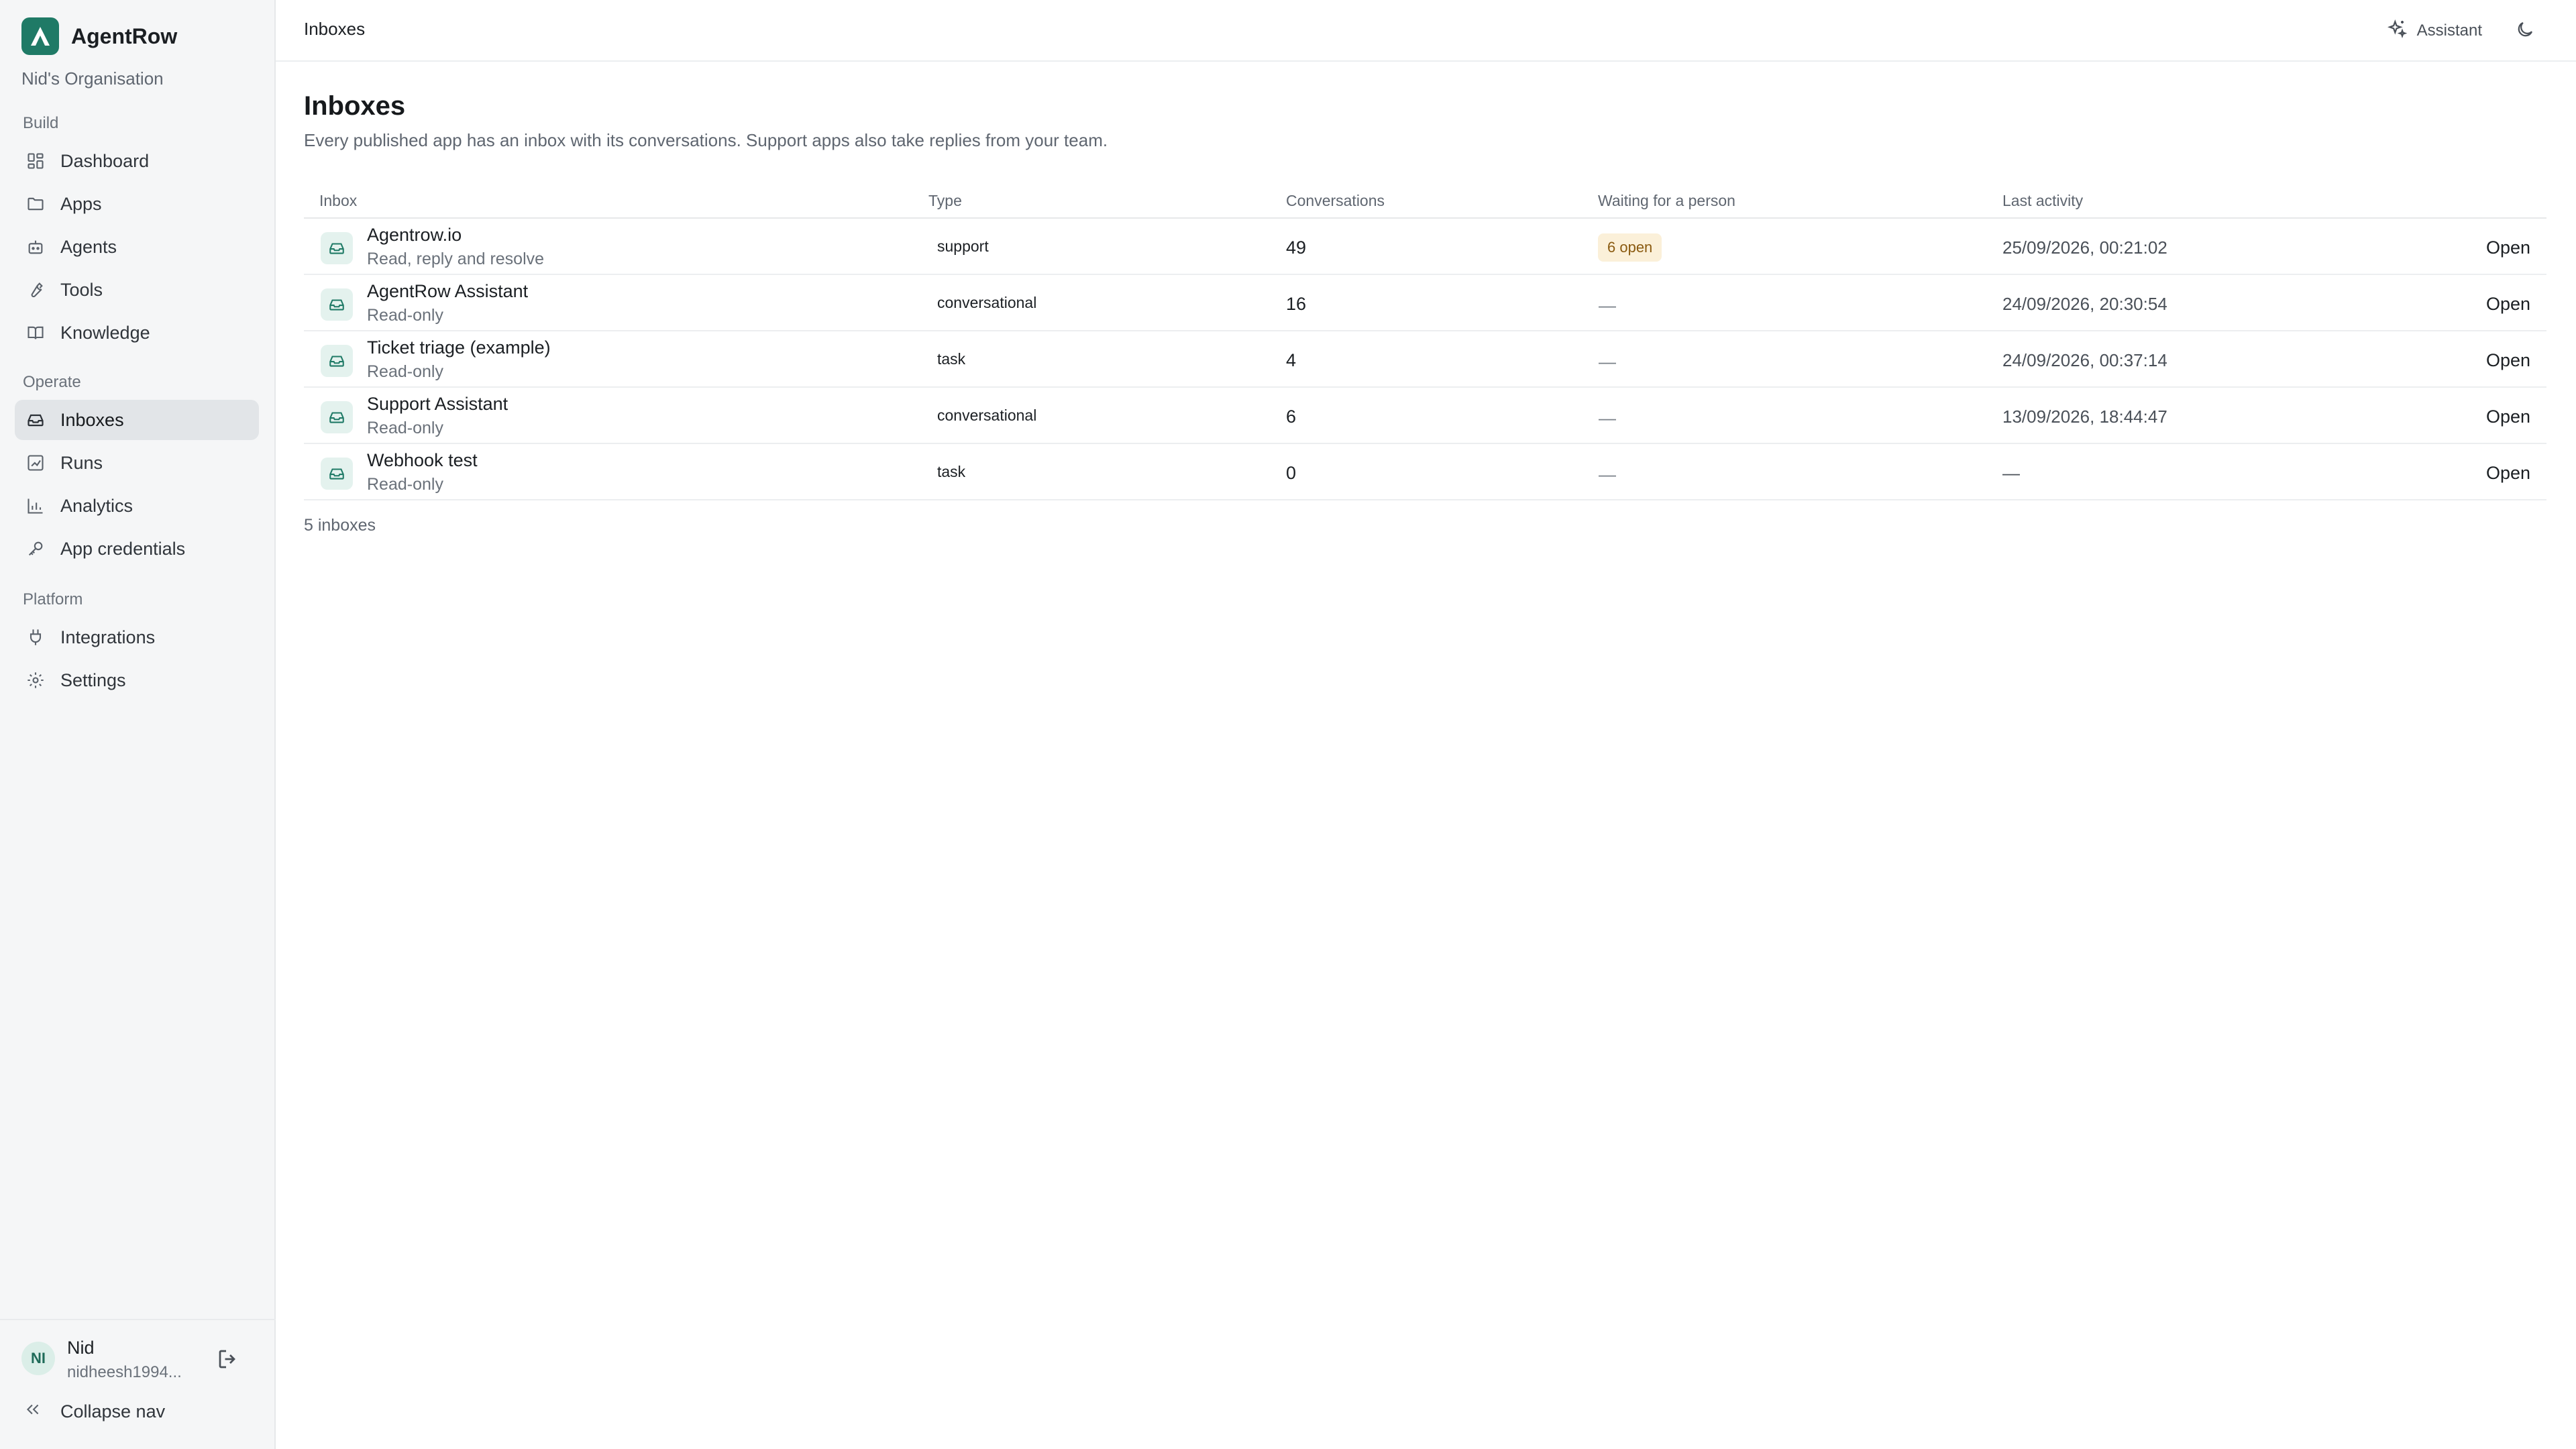 The height and width of the screenshot is (1449, 2576). Describe the element at coordinates (93, 679) in the screenshot. I see `sidebar-item-label: Settings` at that location.